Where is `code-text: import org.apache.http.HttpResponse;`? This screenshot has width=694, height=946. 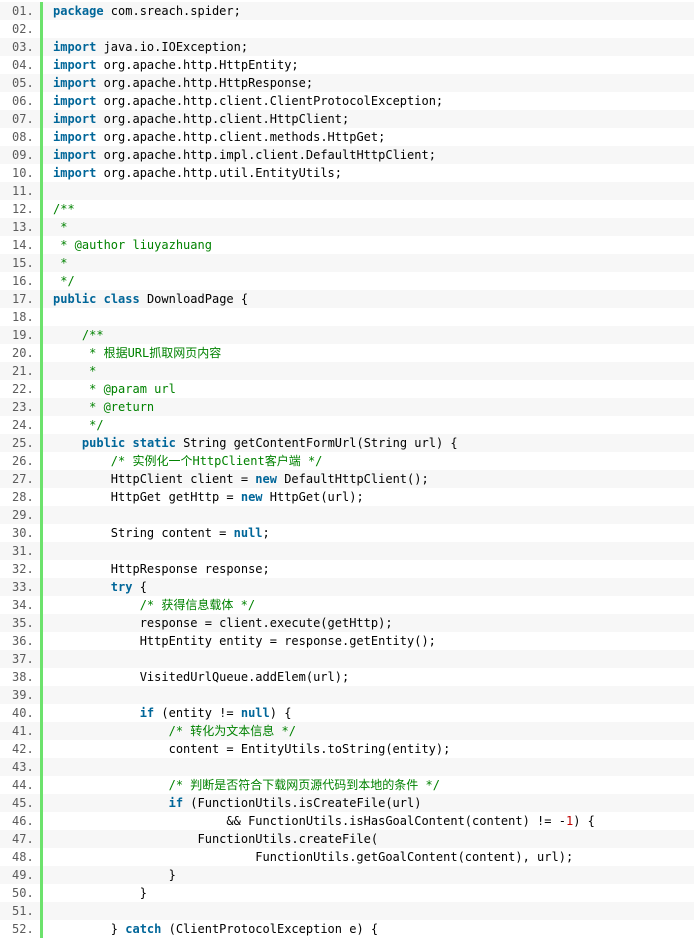 code-text: import org.apache.http.HttpResponse; is located at coordinates (373, 83).